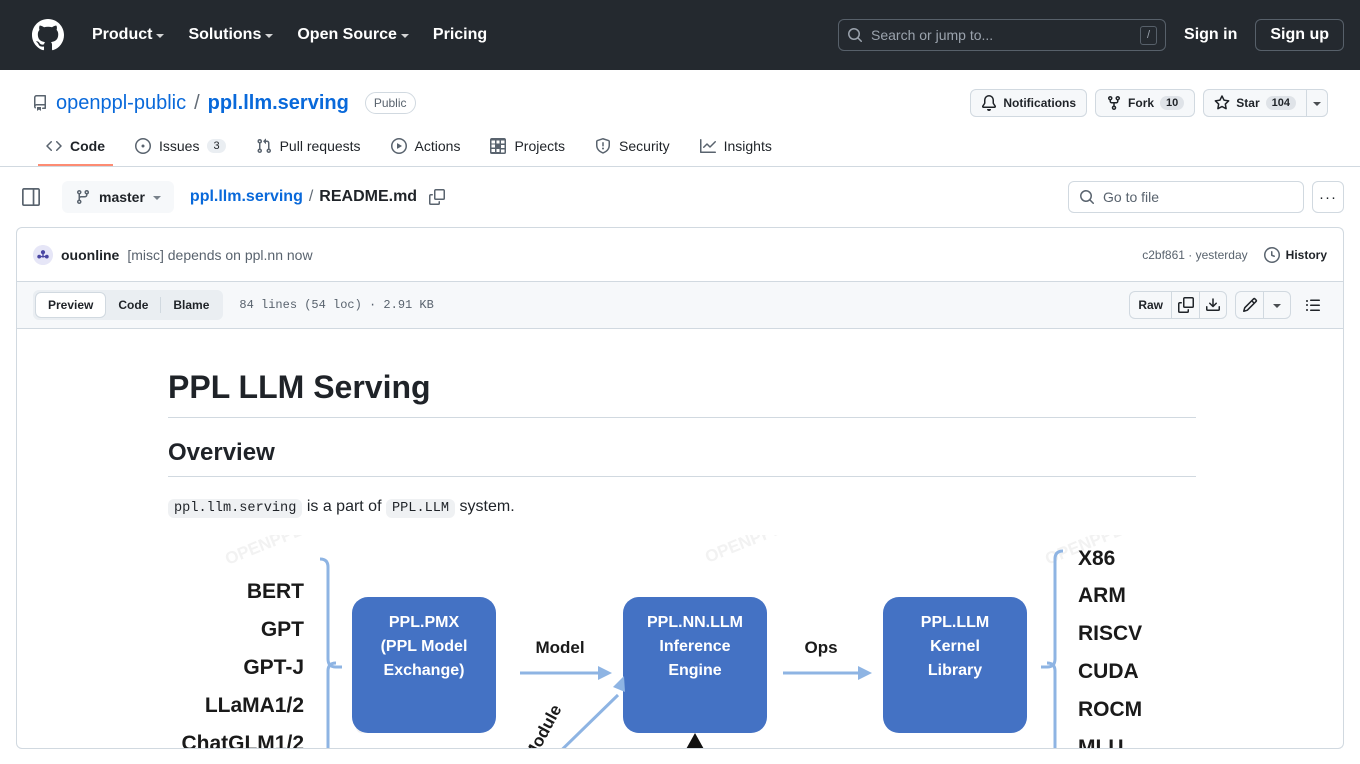  What do you see at coordinates (1254, 103) in the screenshot?
I see `star-button: Star 104` at bounding box center [1254, 103].